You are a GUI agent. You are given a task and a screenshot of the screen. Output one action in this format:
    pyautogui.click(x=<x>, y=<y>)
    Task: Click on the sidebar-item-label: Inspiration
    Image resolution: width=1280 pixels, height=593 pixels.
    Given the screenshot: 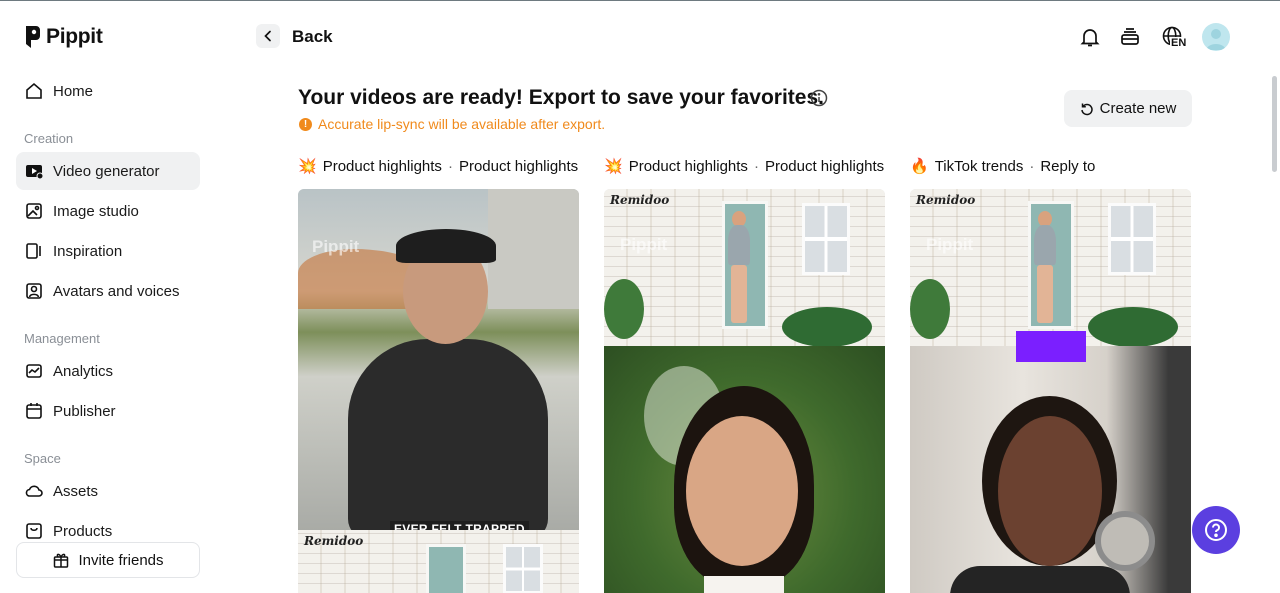 What is the action you would take?
    pyautogui.click(x=88, y=251)
    